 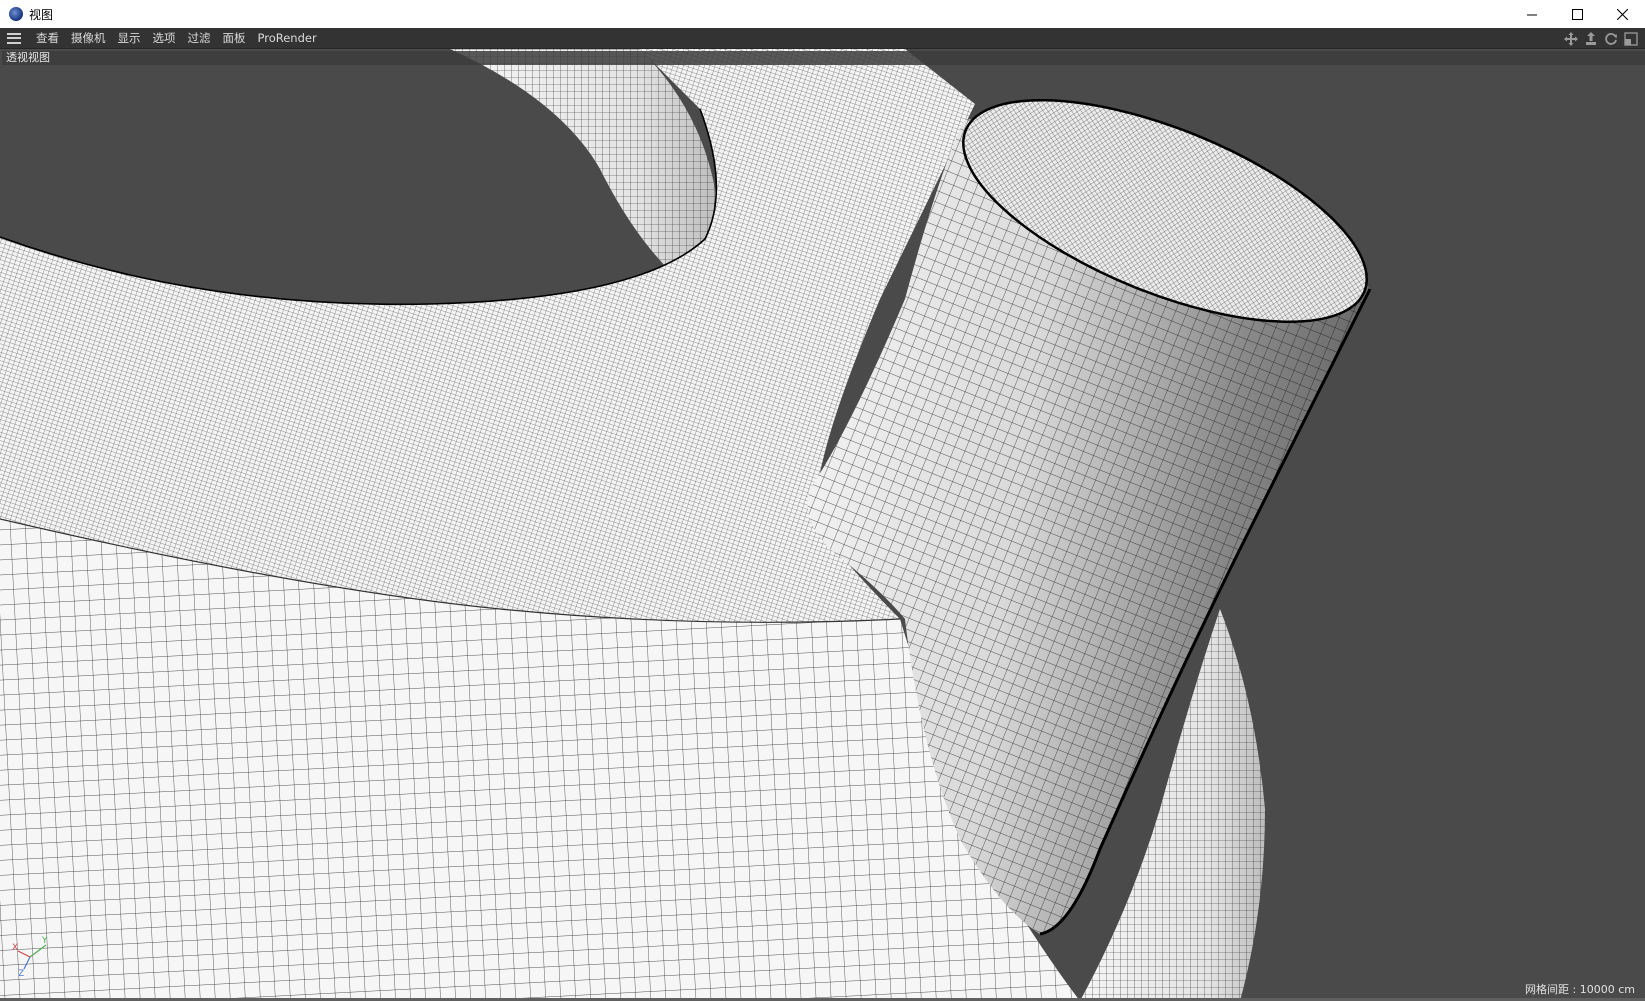 What do you see at coordinates (1580, 989) in the screenshot?
I see `grid-spacing-info: 网格间距 : 10000 cm` at bounding box center [1580, 989].